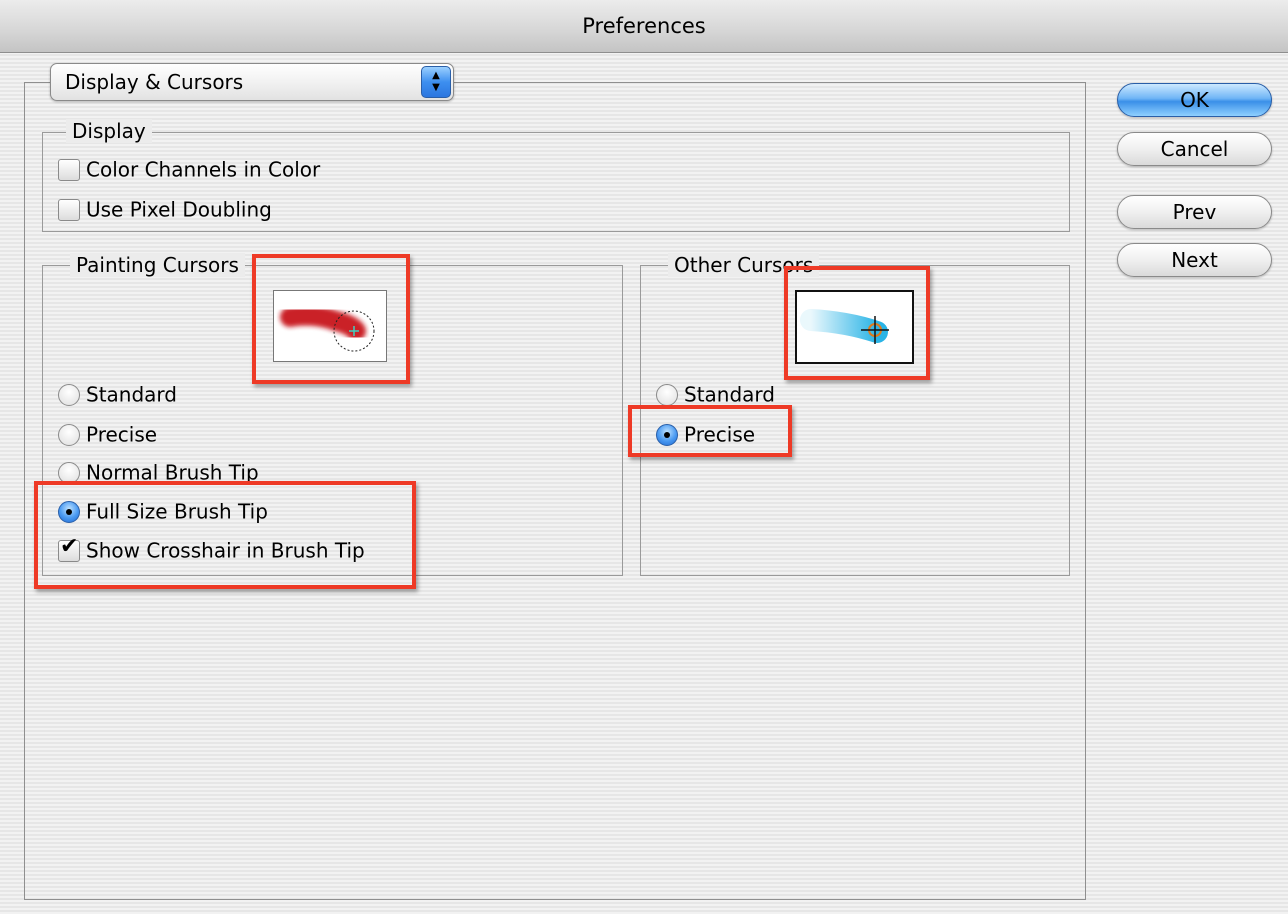 The width and height of the screenshot is (1288, 914). Describe the element at coordinates (109, 131) in the screenshot. I see `display-group-title: Display` at that location.